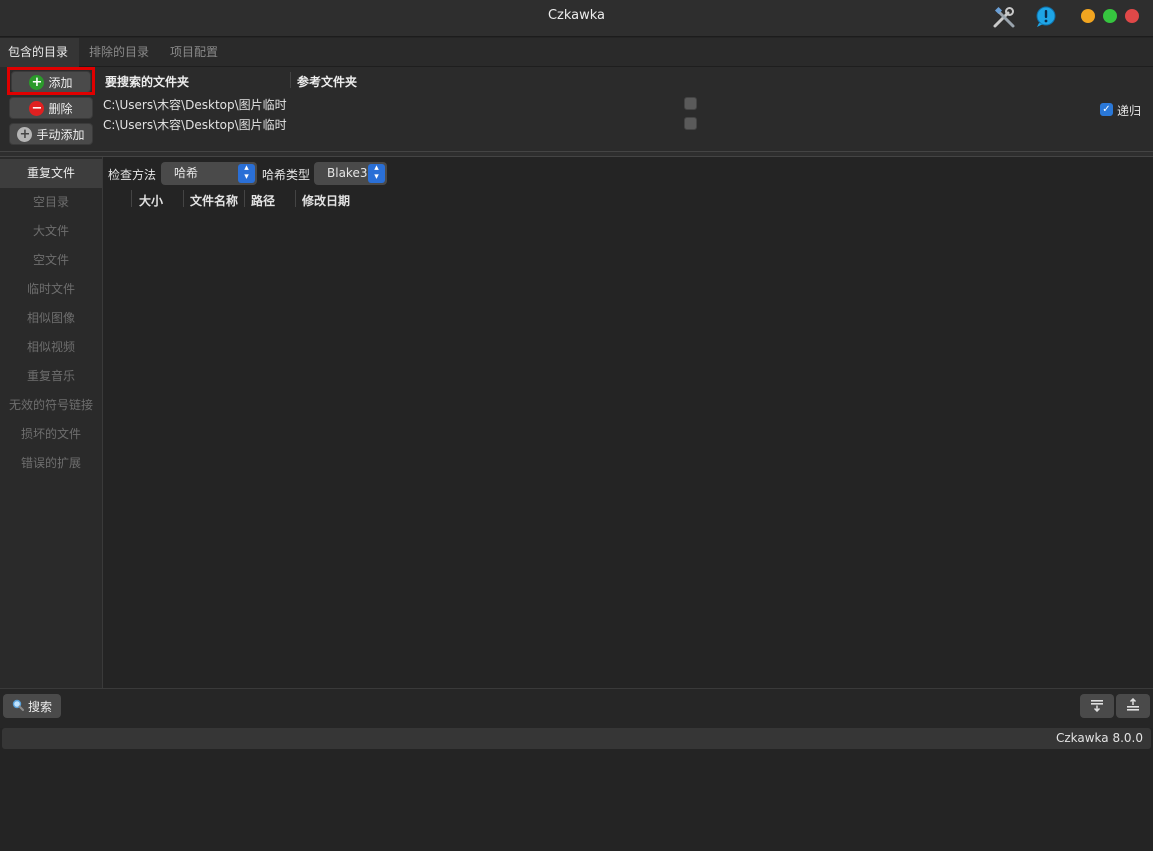 The width and height of the screenshot is (1153, 851). I want to click on manual-add-button: + 手动添加, so click(51, 134).